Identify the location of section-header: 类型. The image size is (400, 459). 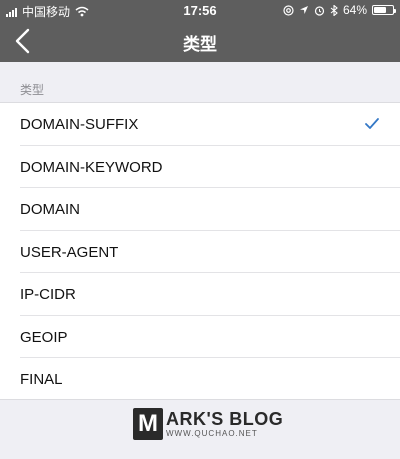
(32, 90).